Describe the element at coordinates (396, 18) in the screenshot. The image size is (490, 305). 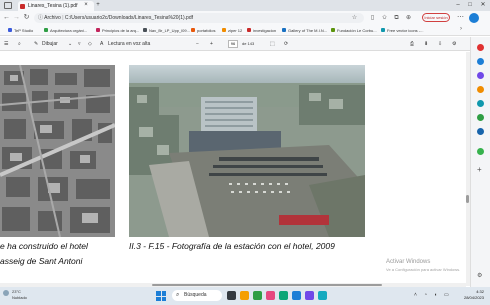
I see `collections-icon: ⧉` at that location.